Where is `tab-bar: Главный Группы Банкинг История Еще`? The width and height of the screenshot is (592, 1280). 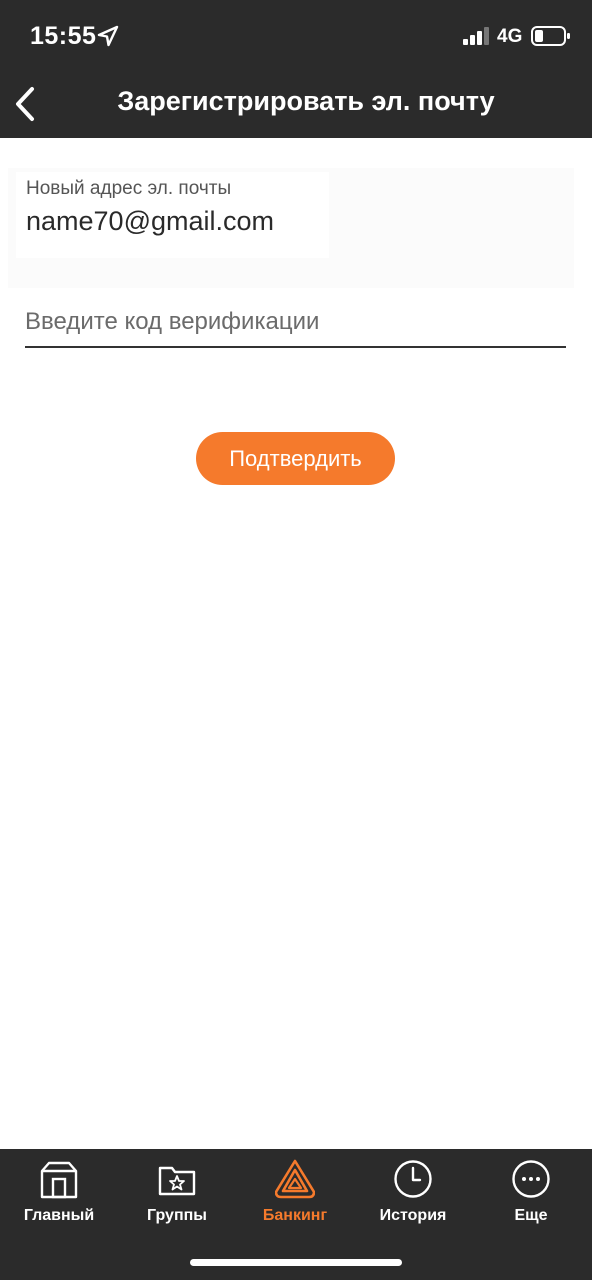 tab-bar: Главный Группы Банкинг История Еще is located at coordinates (296, 1214).